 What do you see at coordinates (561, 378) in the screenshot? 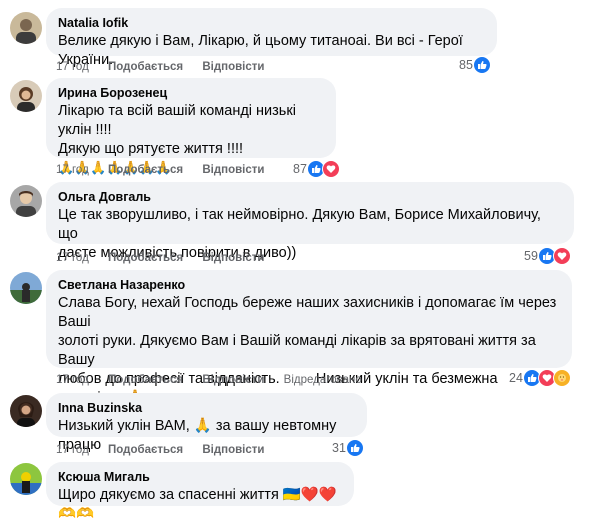
I see `care-reaction-icon` at bounding box center [561, 378].